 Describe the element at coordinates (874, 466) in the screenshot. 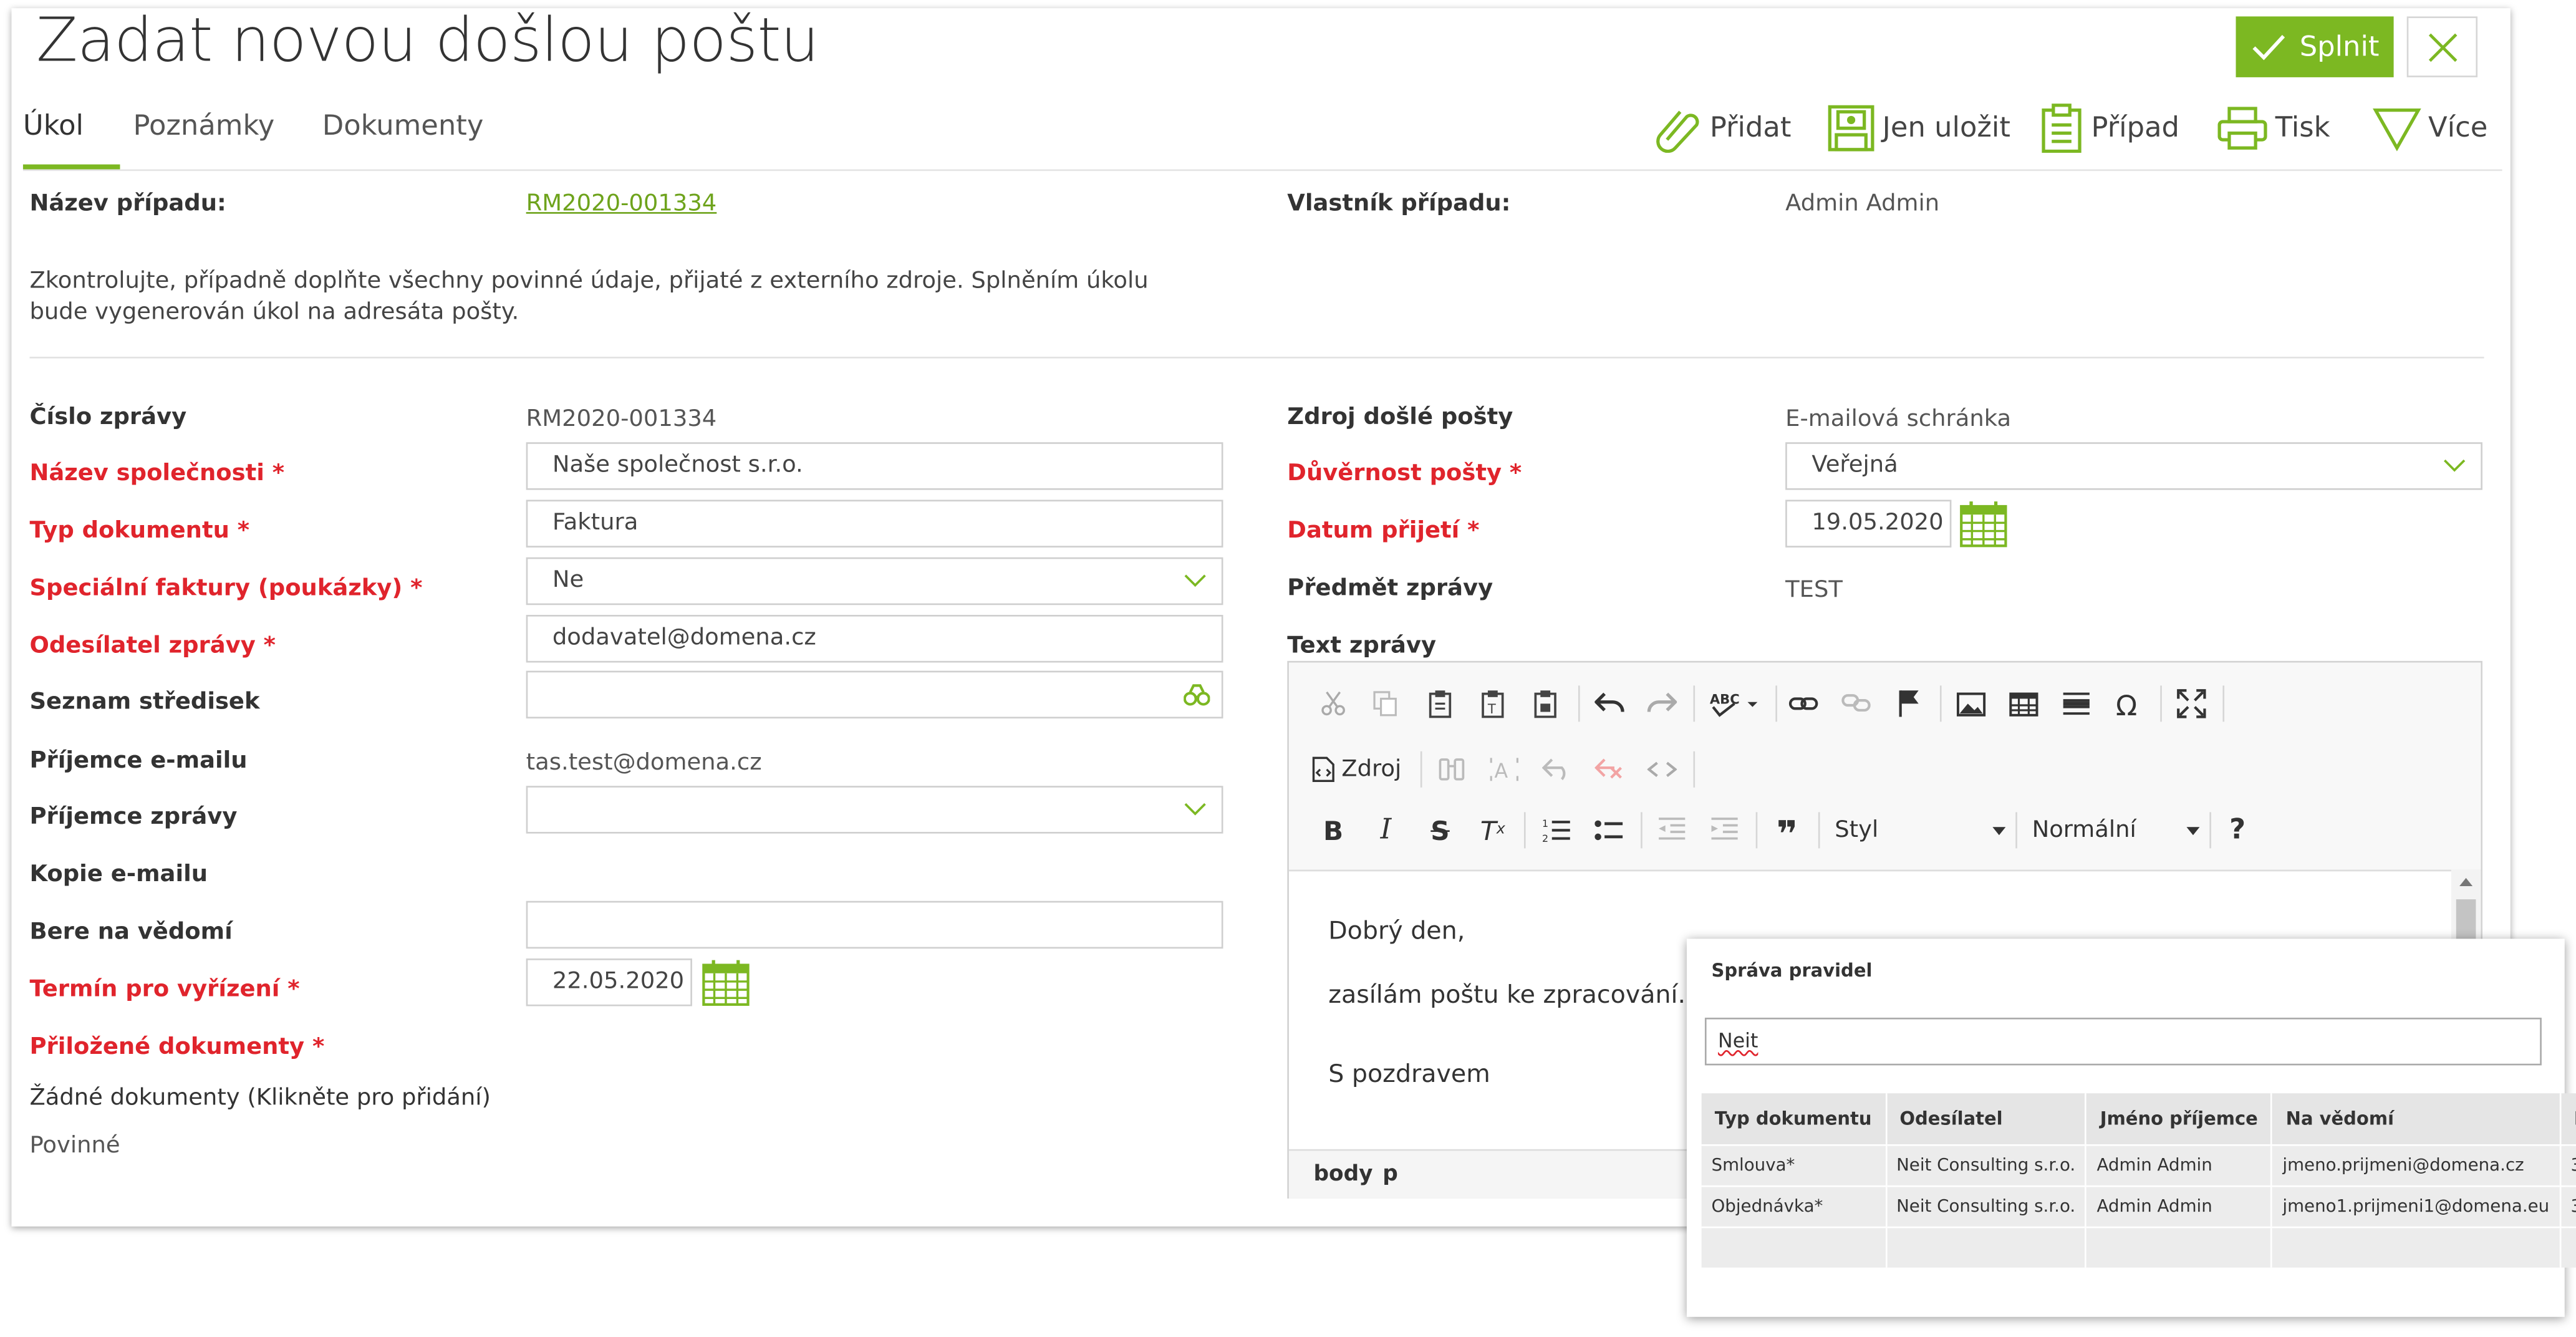

I see `company-name-field: Naše společnost s.r.o.` at that location.